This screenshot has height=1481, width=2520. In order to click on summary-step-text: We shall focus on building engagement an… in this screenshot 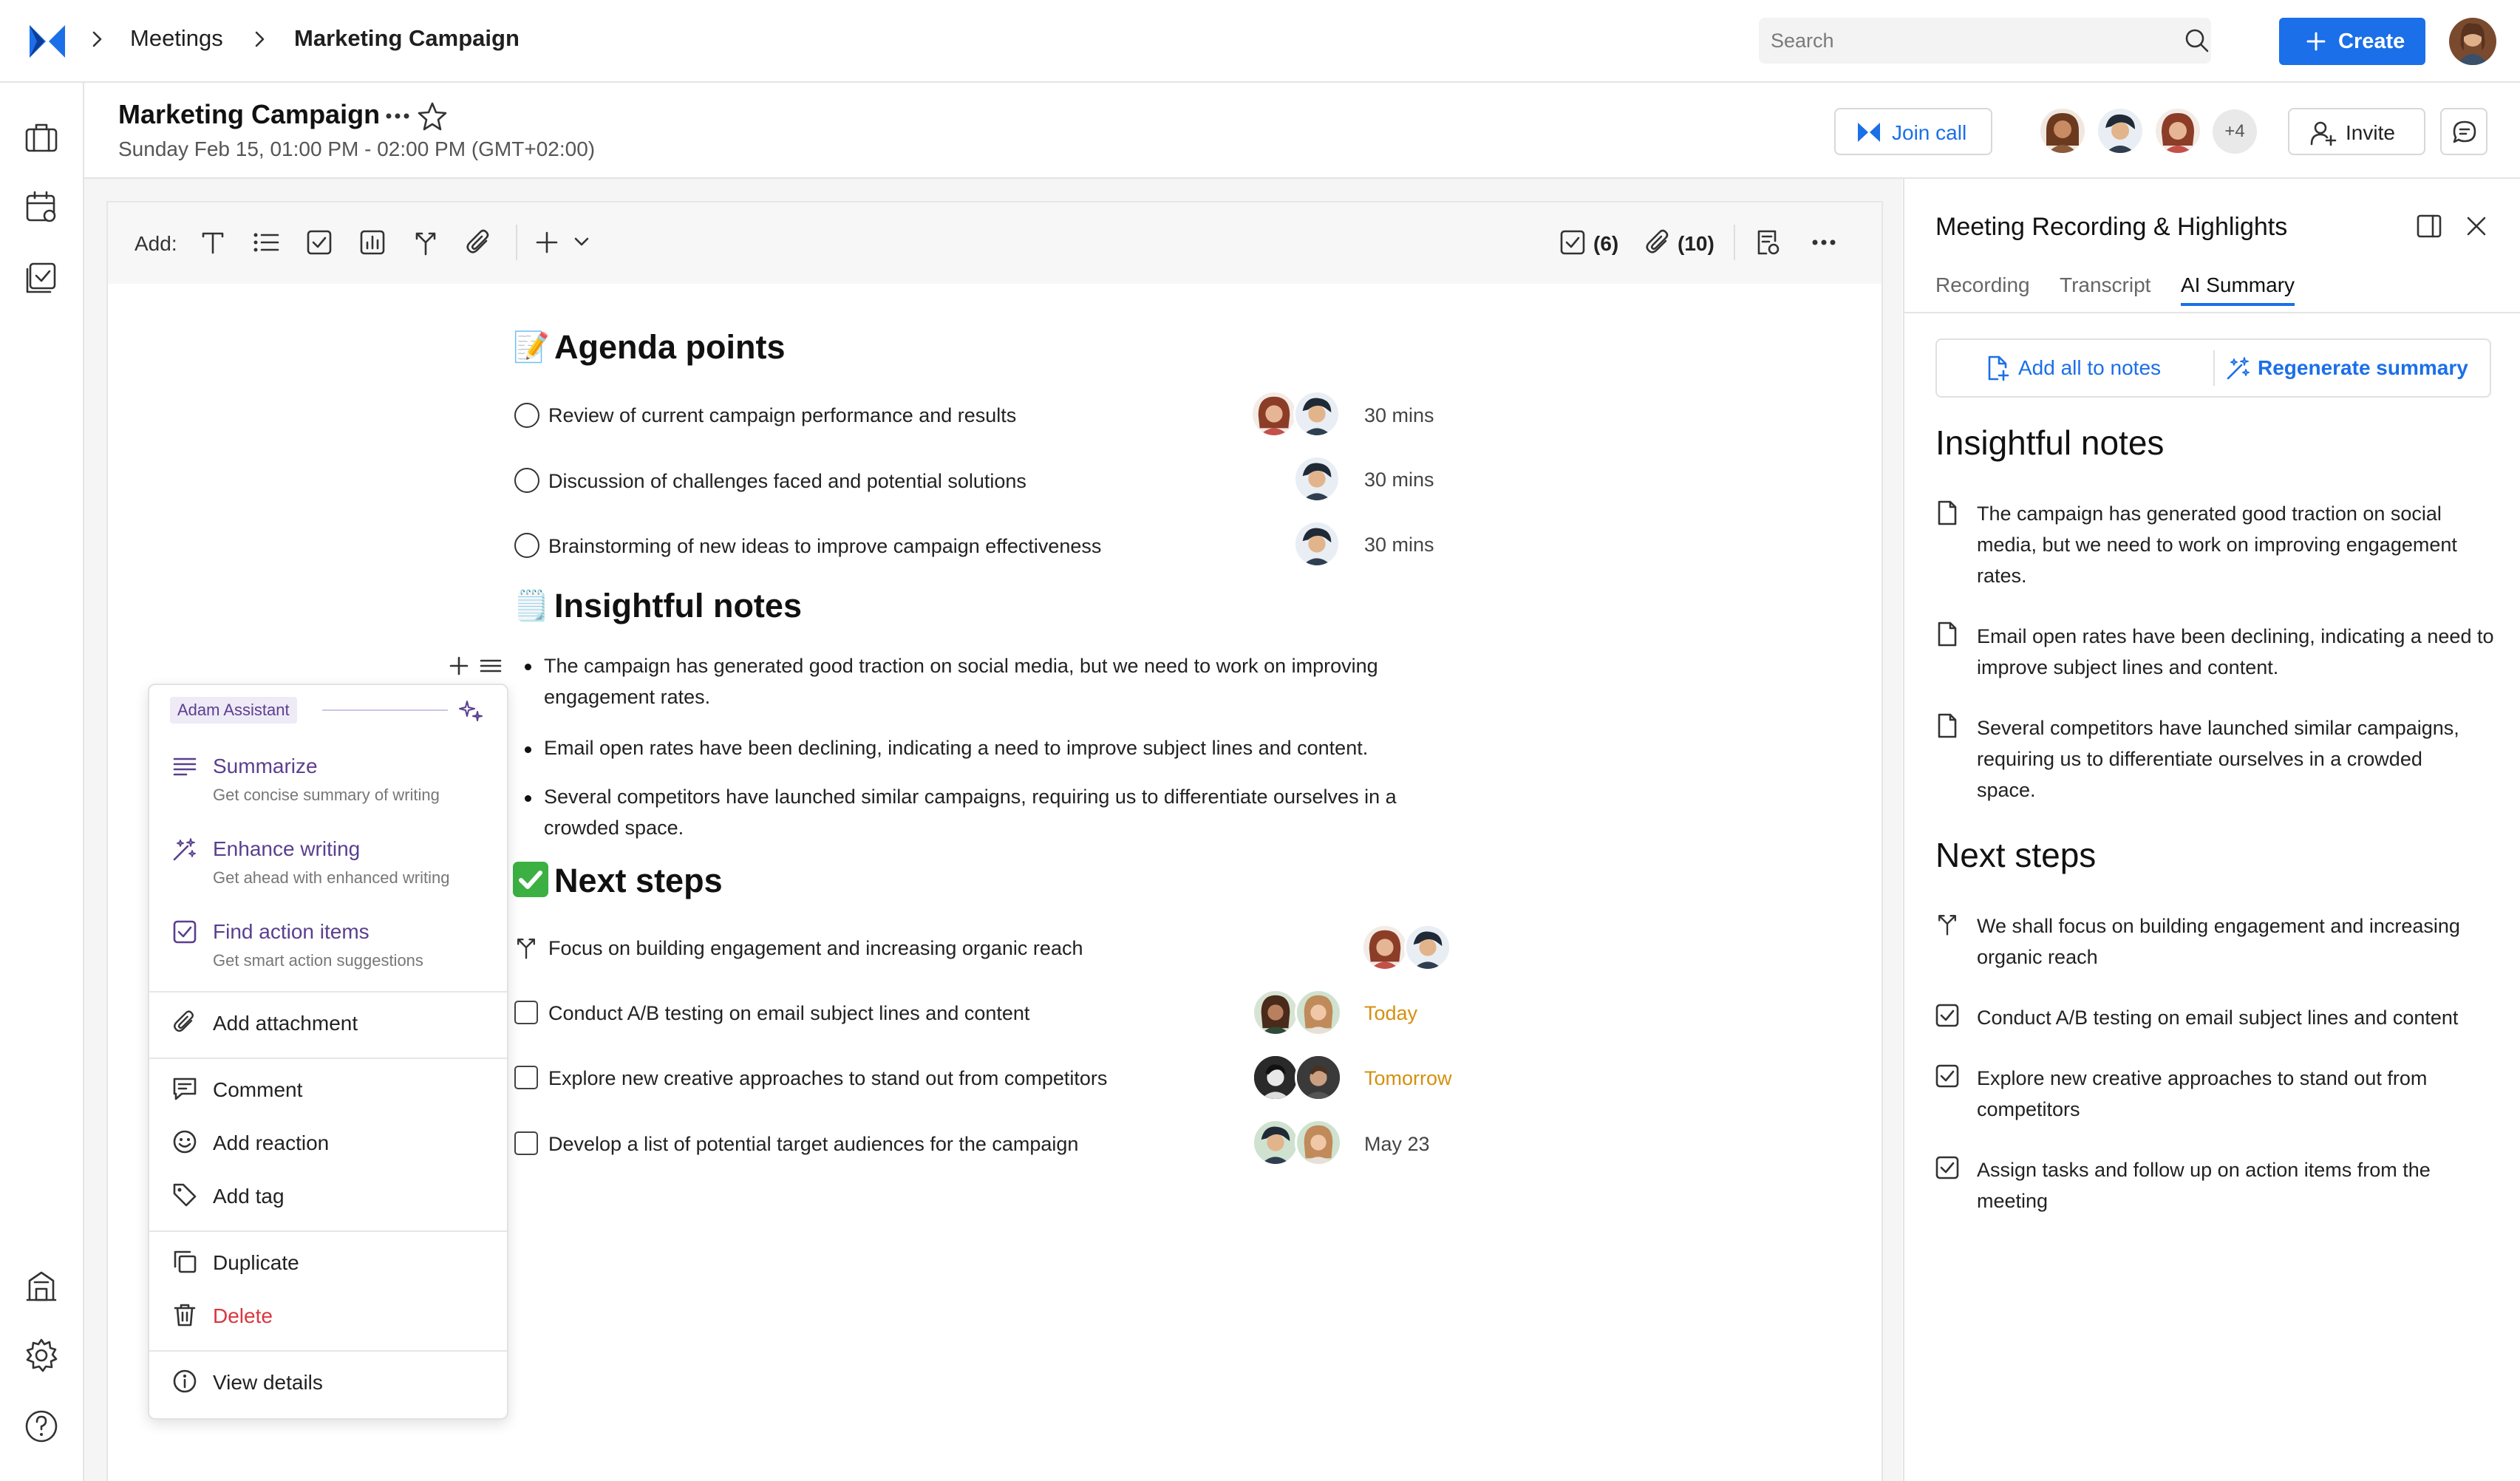, I will do `click(2218, 926)`.